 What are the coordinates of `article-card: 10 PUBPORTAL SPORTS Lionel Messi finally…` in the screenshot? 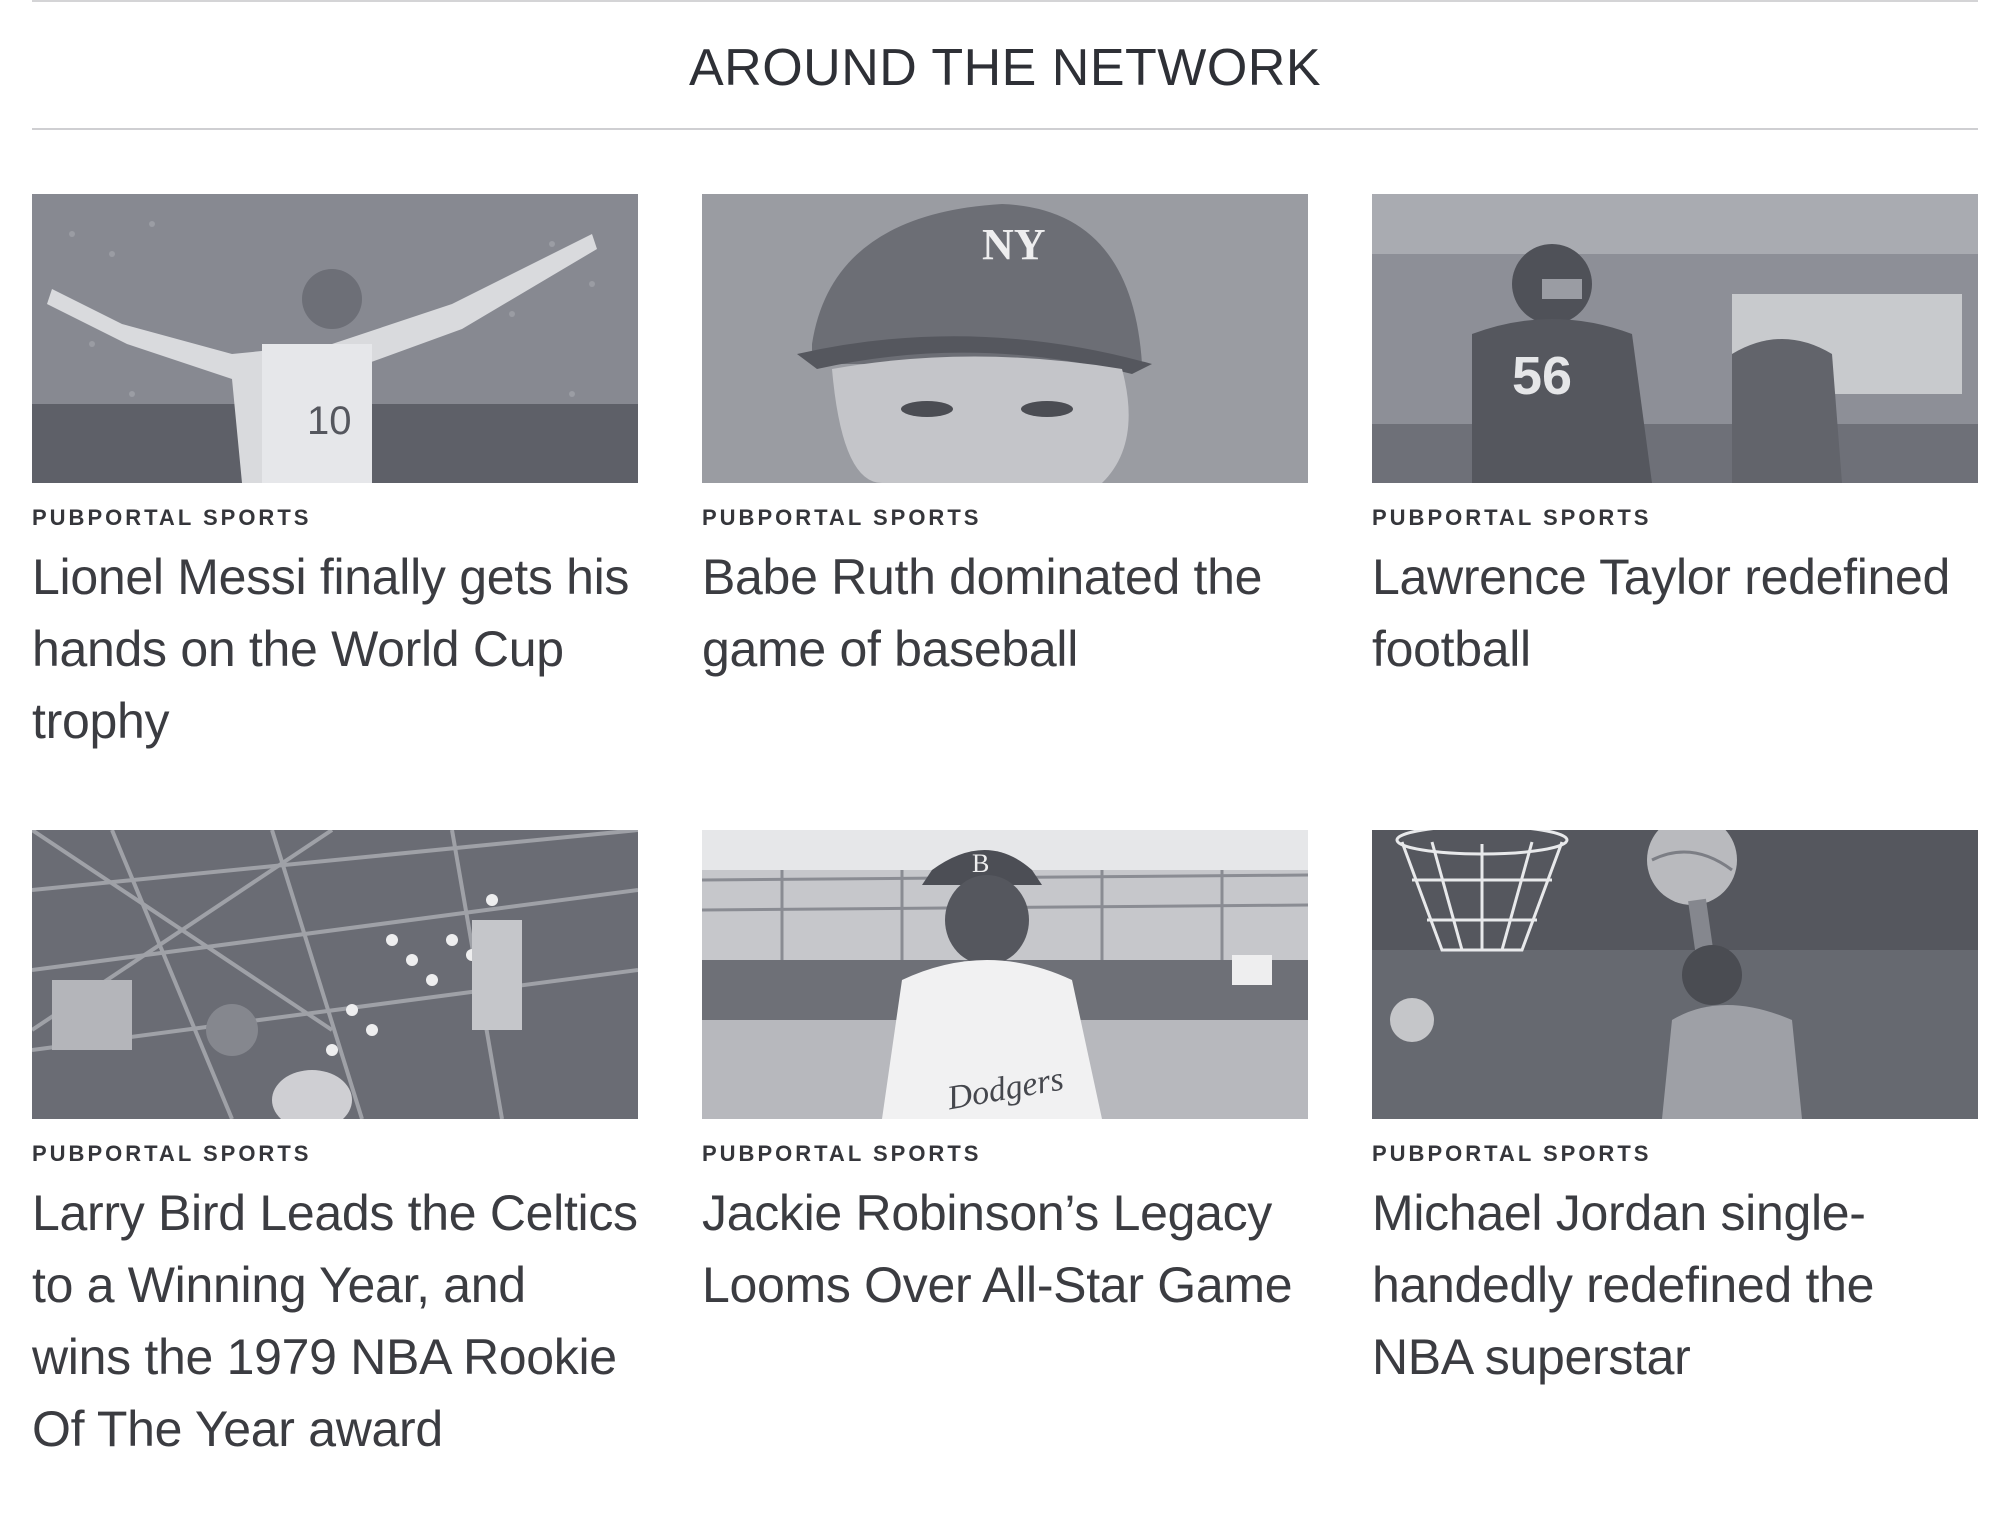 It's located at (335, 475).